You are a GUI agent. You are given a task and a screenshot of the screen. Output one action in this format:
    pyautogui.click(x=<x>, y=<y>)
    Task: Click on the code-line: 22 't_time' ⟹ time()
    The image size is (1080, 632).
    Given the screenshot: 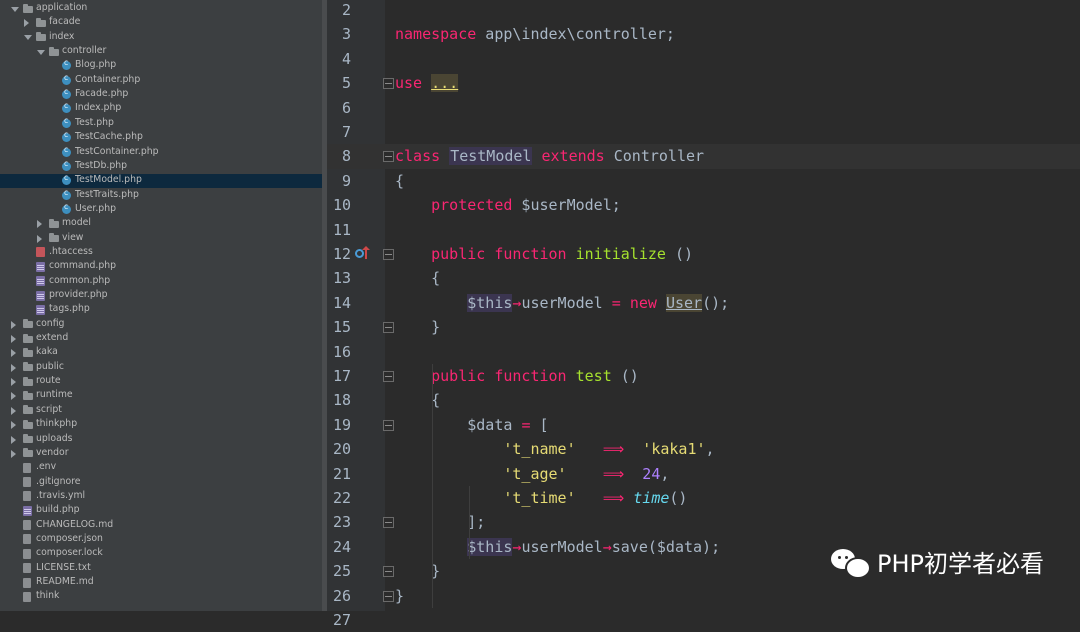 What is the action you would take?
    pyautogui.click(x=703, y=498)
    